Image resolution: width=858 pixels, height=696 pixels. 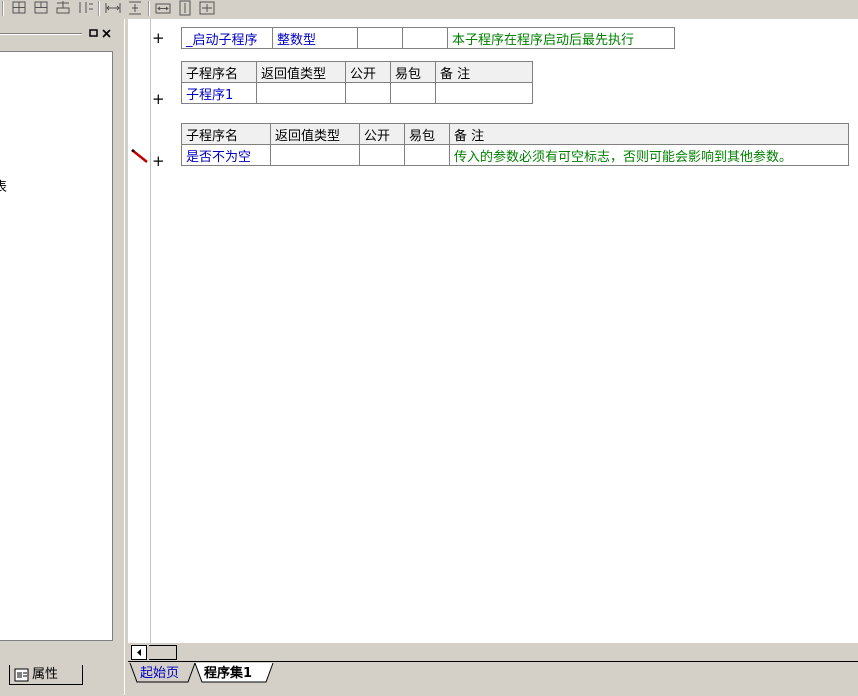 What do you see at coordinates (185, 8) in the screenshot?
I see `same-height-icon` at bounding box center [185, 8].